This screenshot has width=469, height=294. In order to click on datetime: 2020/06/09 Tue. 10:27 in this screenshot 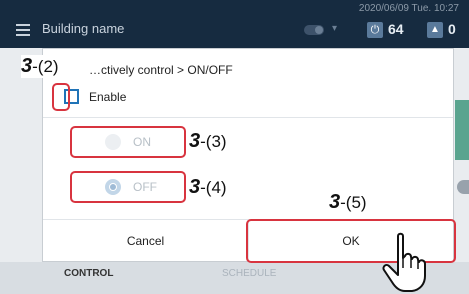, I will do `click(408, 8)`.